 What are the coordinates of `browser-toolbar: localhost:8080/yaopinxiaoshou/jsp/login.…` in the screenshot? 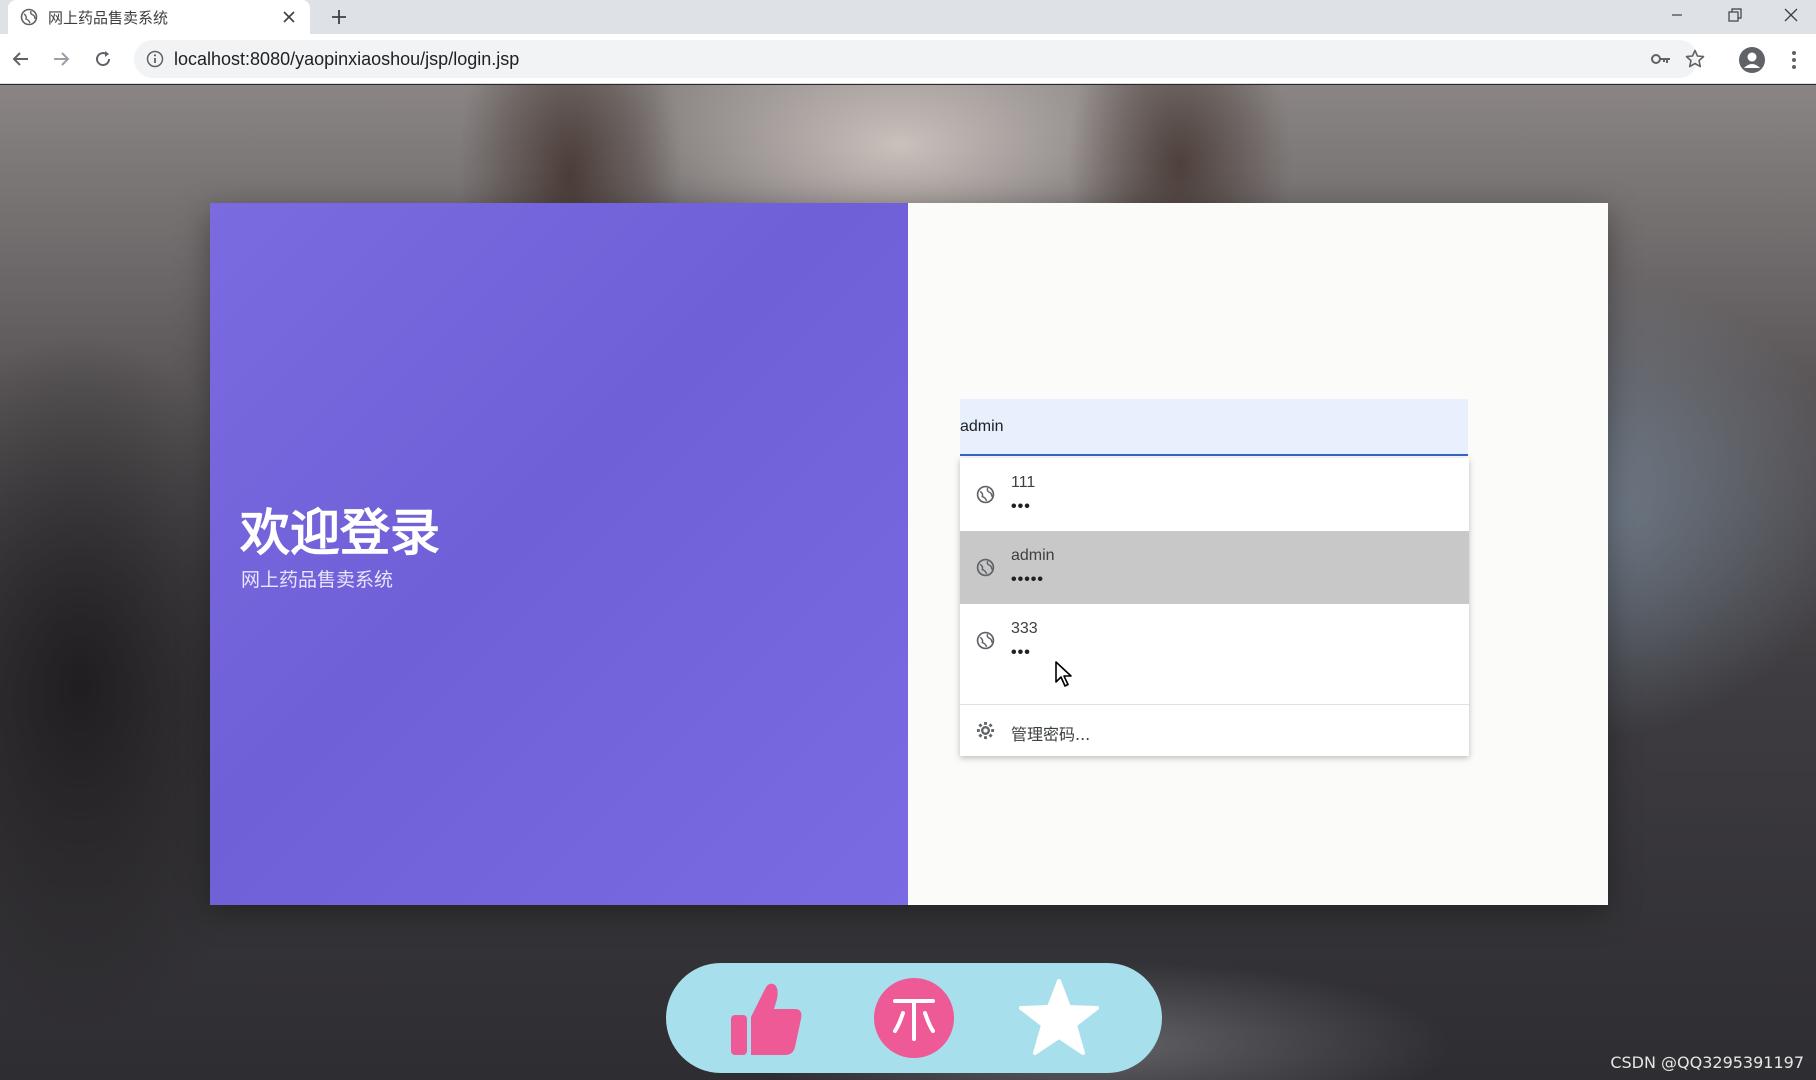 It's located at (908, 59).